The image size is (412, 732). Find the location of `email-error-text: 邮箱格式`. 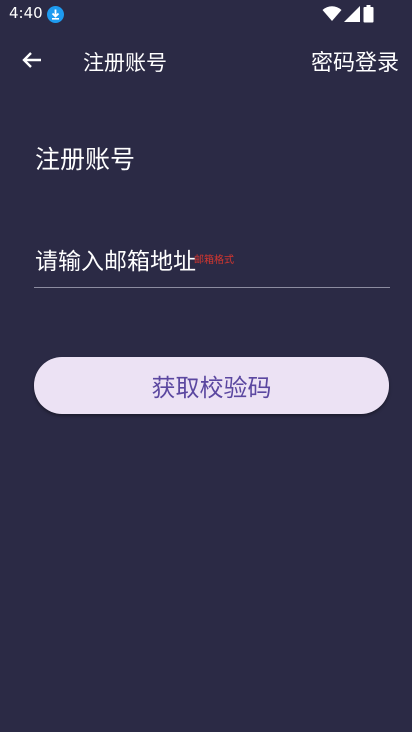

email-error-text: 邮箱格式 is located at coordinates (214, 260).